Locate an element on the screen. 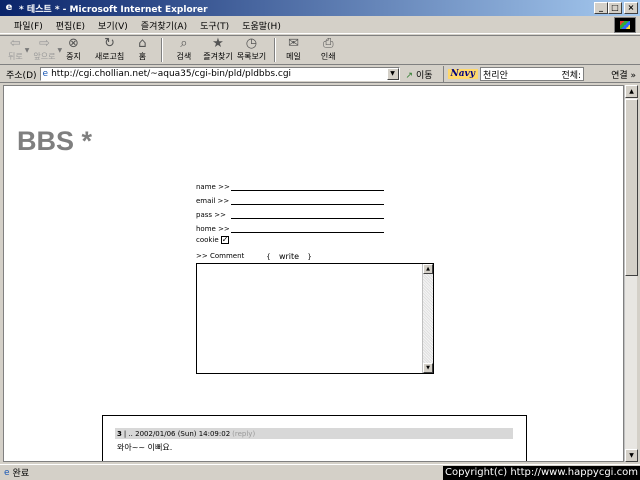 The width and height of the screenshot is (640, 480). home-label: home >> is located at coordinates (213, 229).